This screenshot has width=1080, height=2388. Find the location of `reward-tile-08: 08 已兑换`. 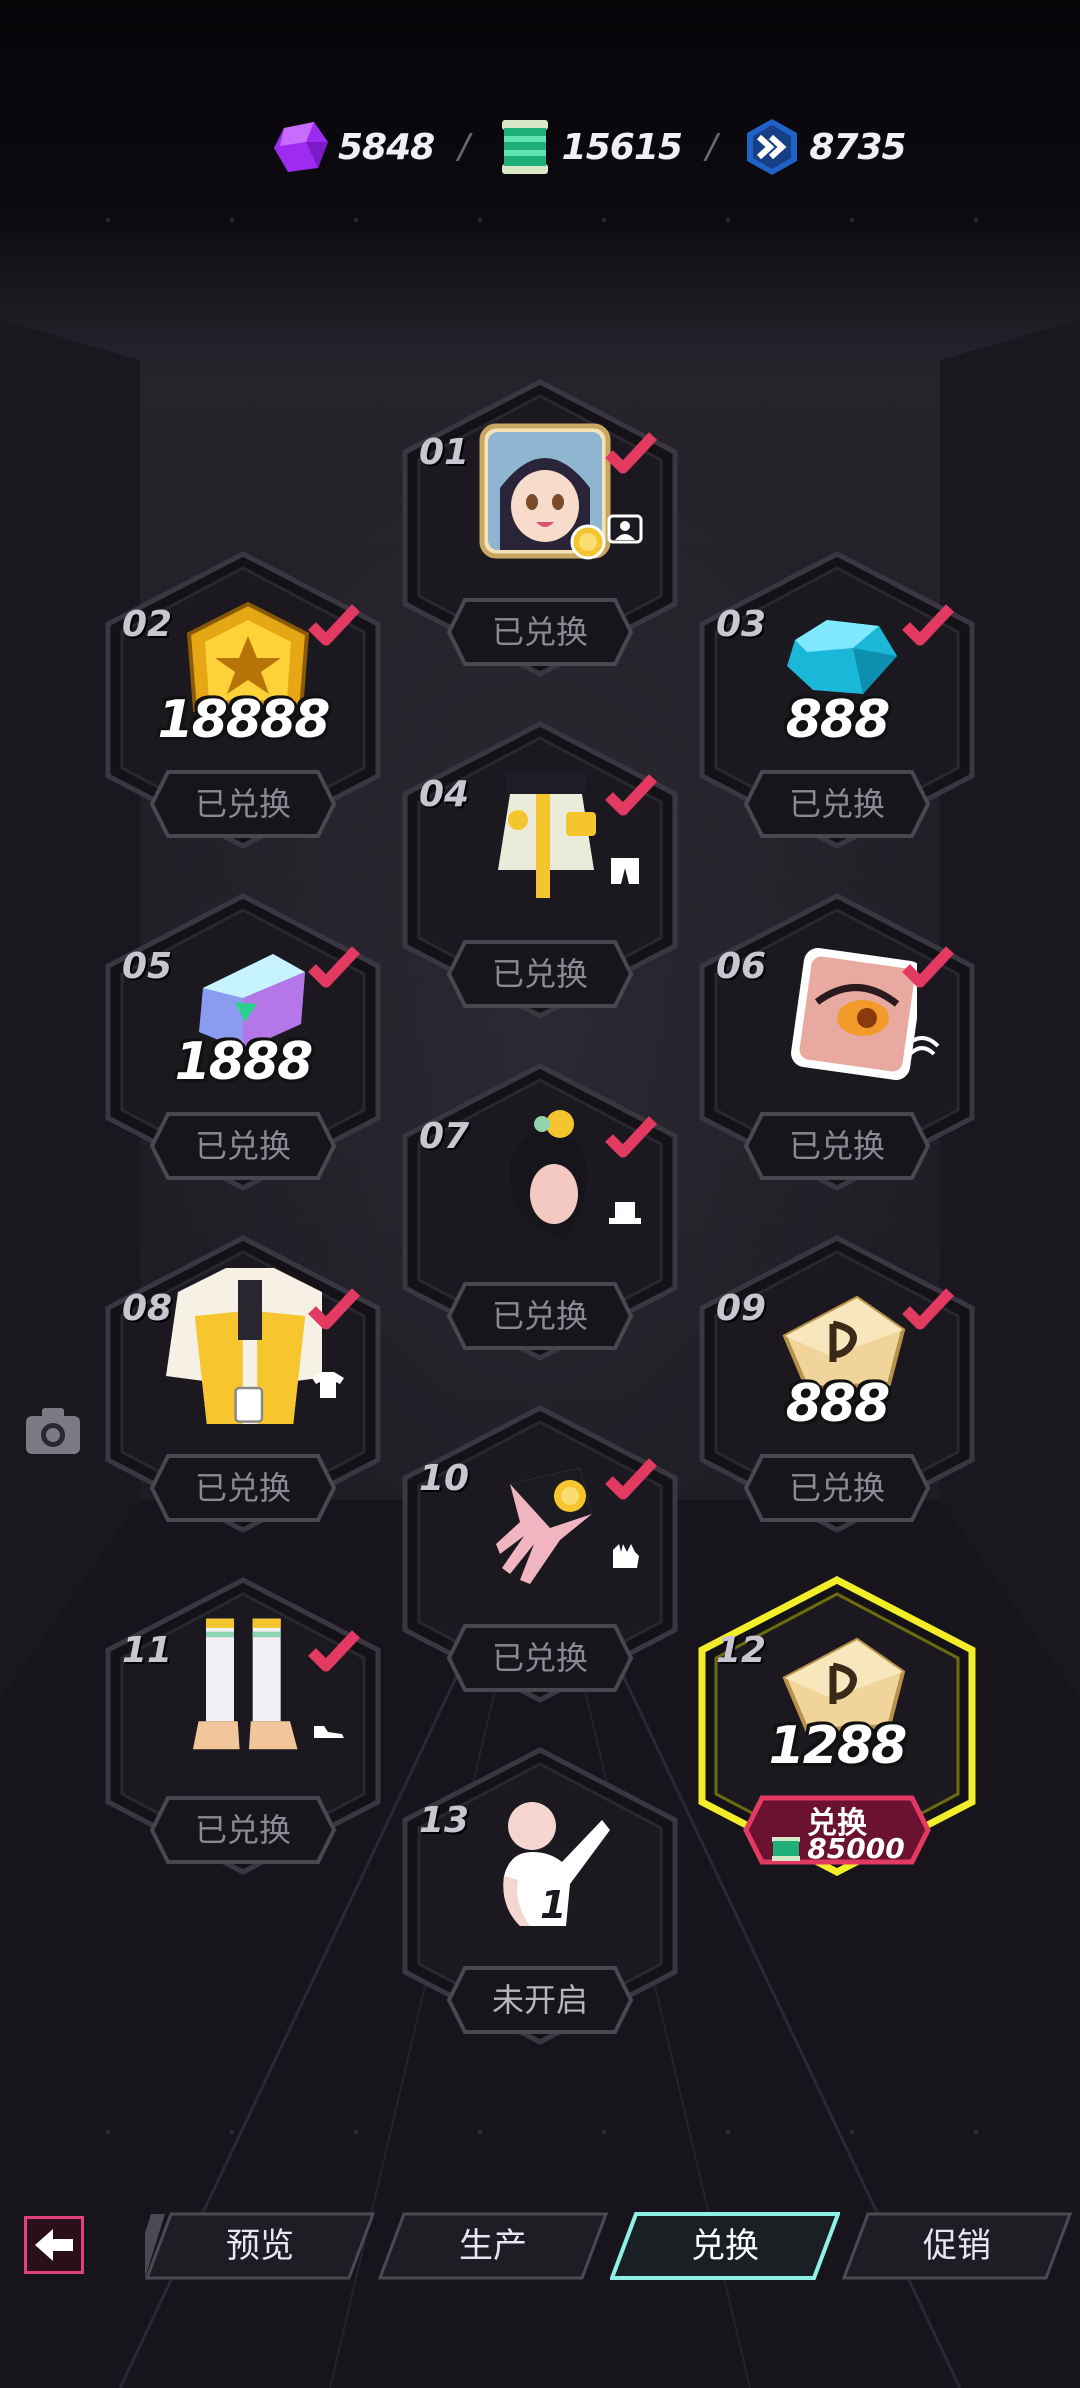

reward-tile-08: 08 已兑换 is located at coordinates (243, 1384).